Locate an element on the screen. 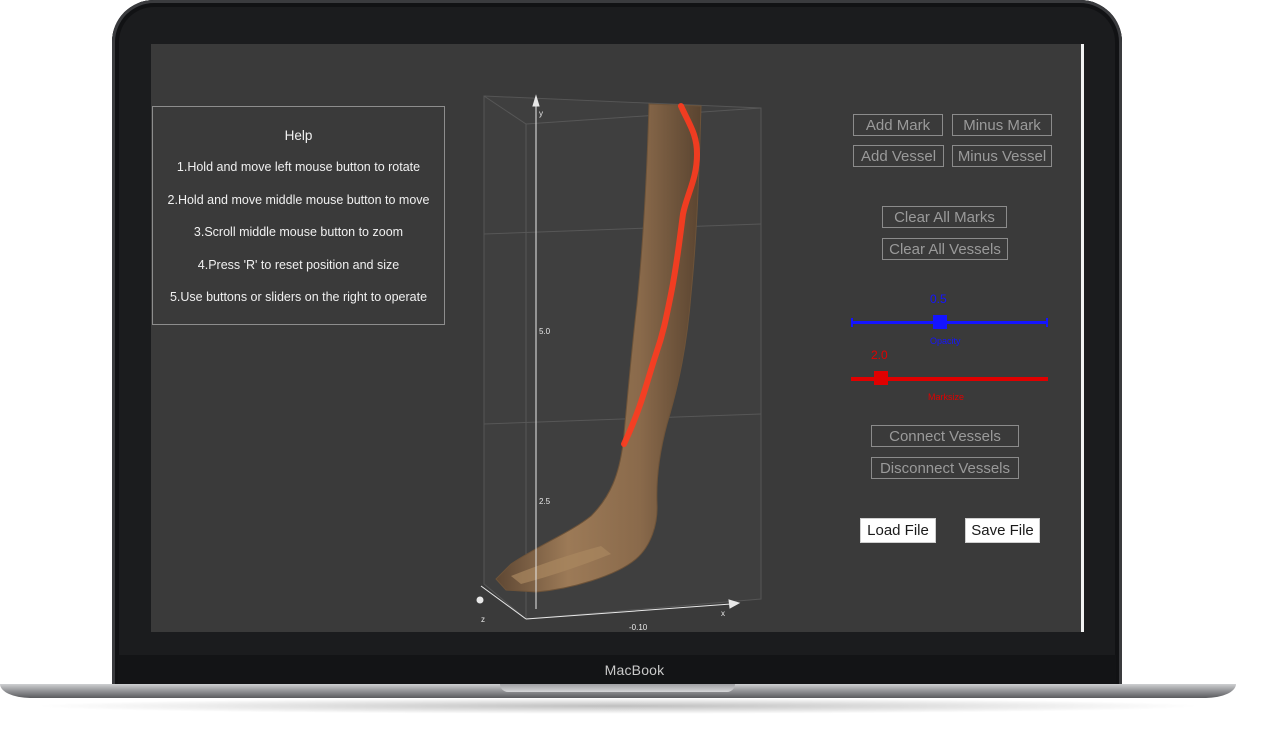 This screenshot has width=1269, height=739. x-axis-label: x is located at coordinates (723, 613).